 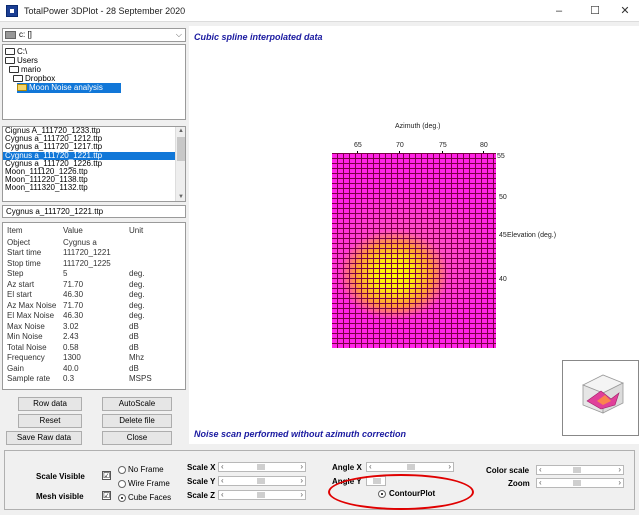 What do you see at coordinates (71, 336) in the screenshot?
I see `cell-value: 2.43` at bounding box center [71, 336].